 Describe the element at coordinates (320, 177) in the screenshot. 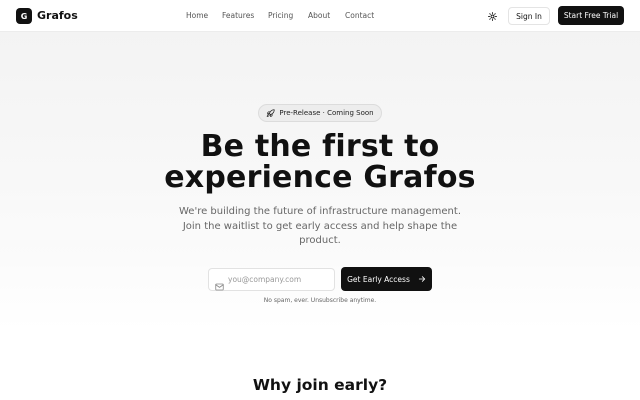

I see `hero-title-line-2: experience Grafos` at that location.